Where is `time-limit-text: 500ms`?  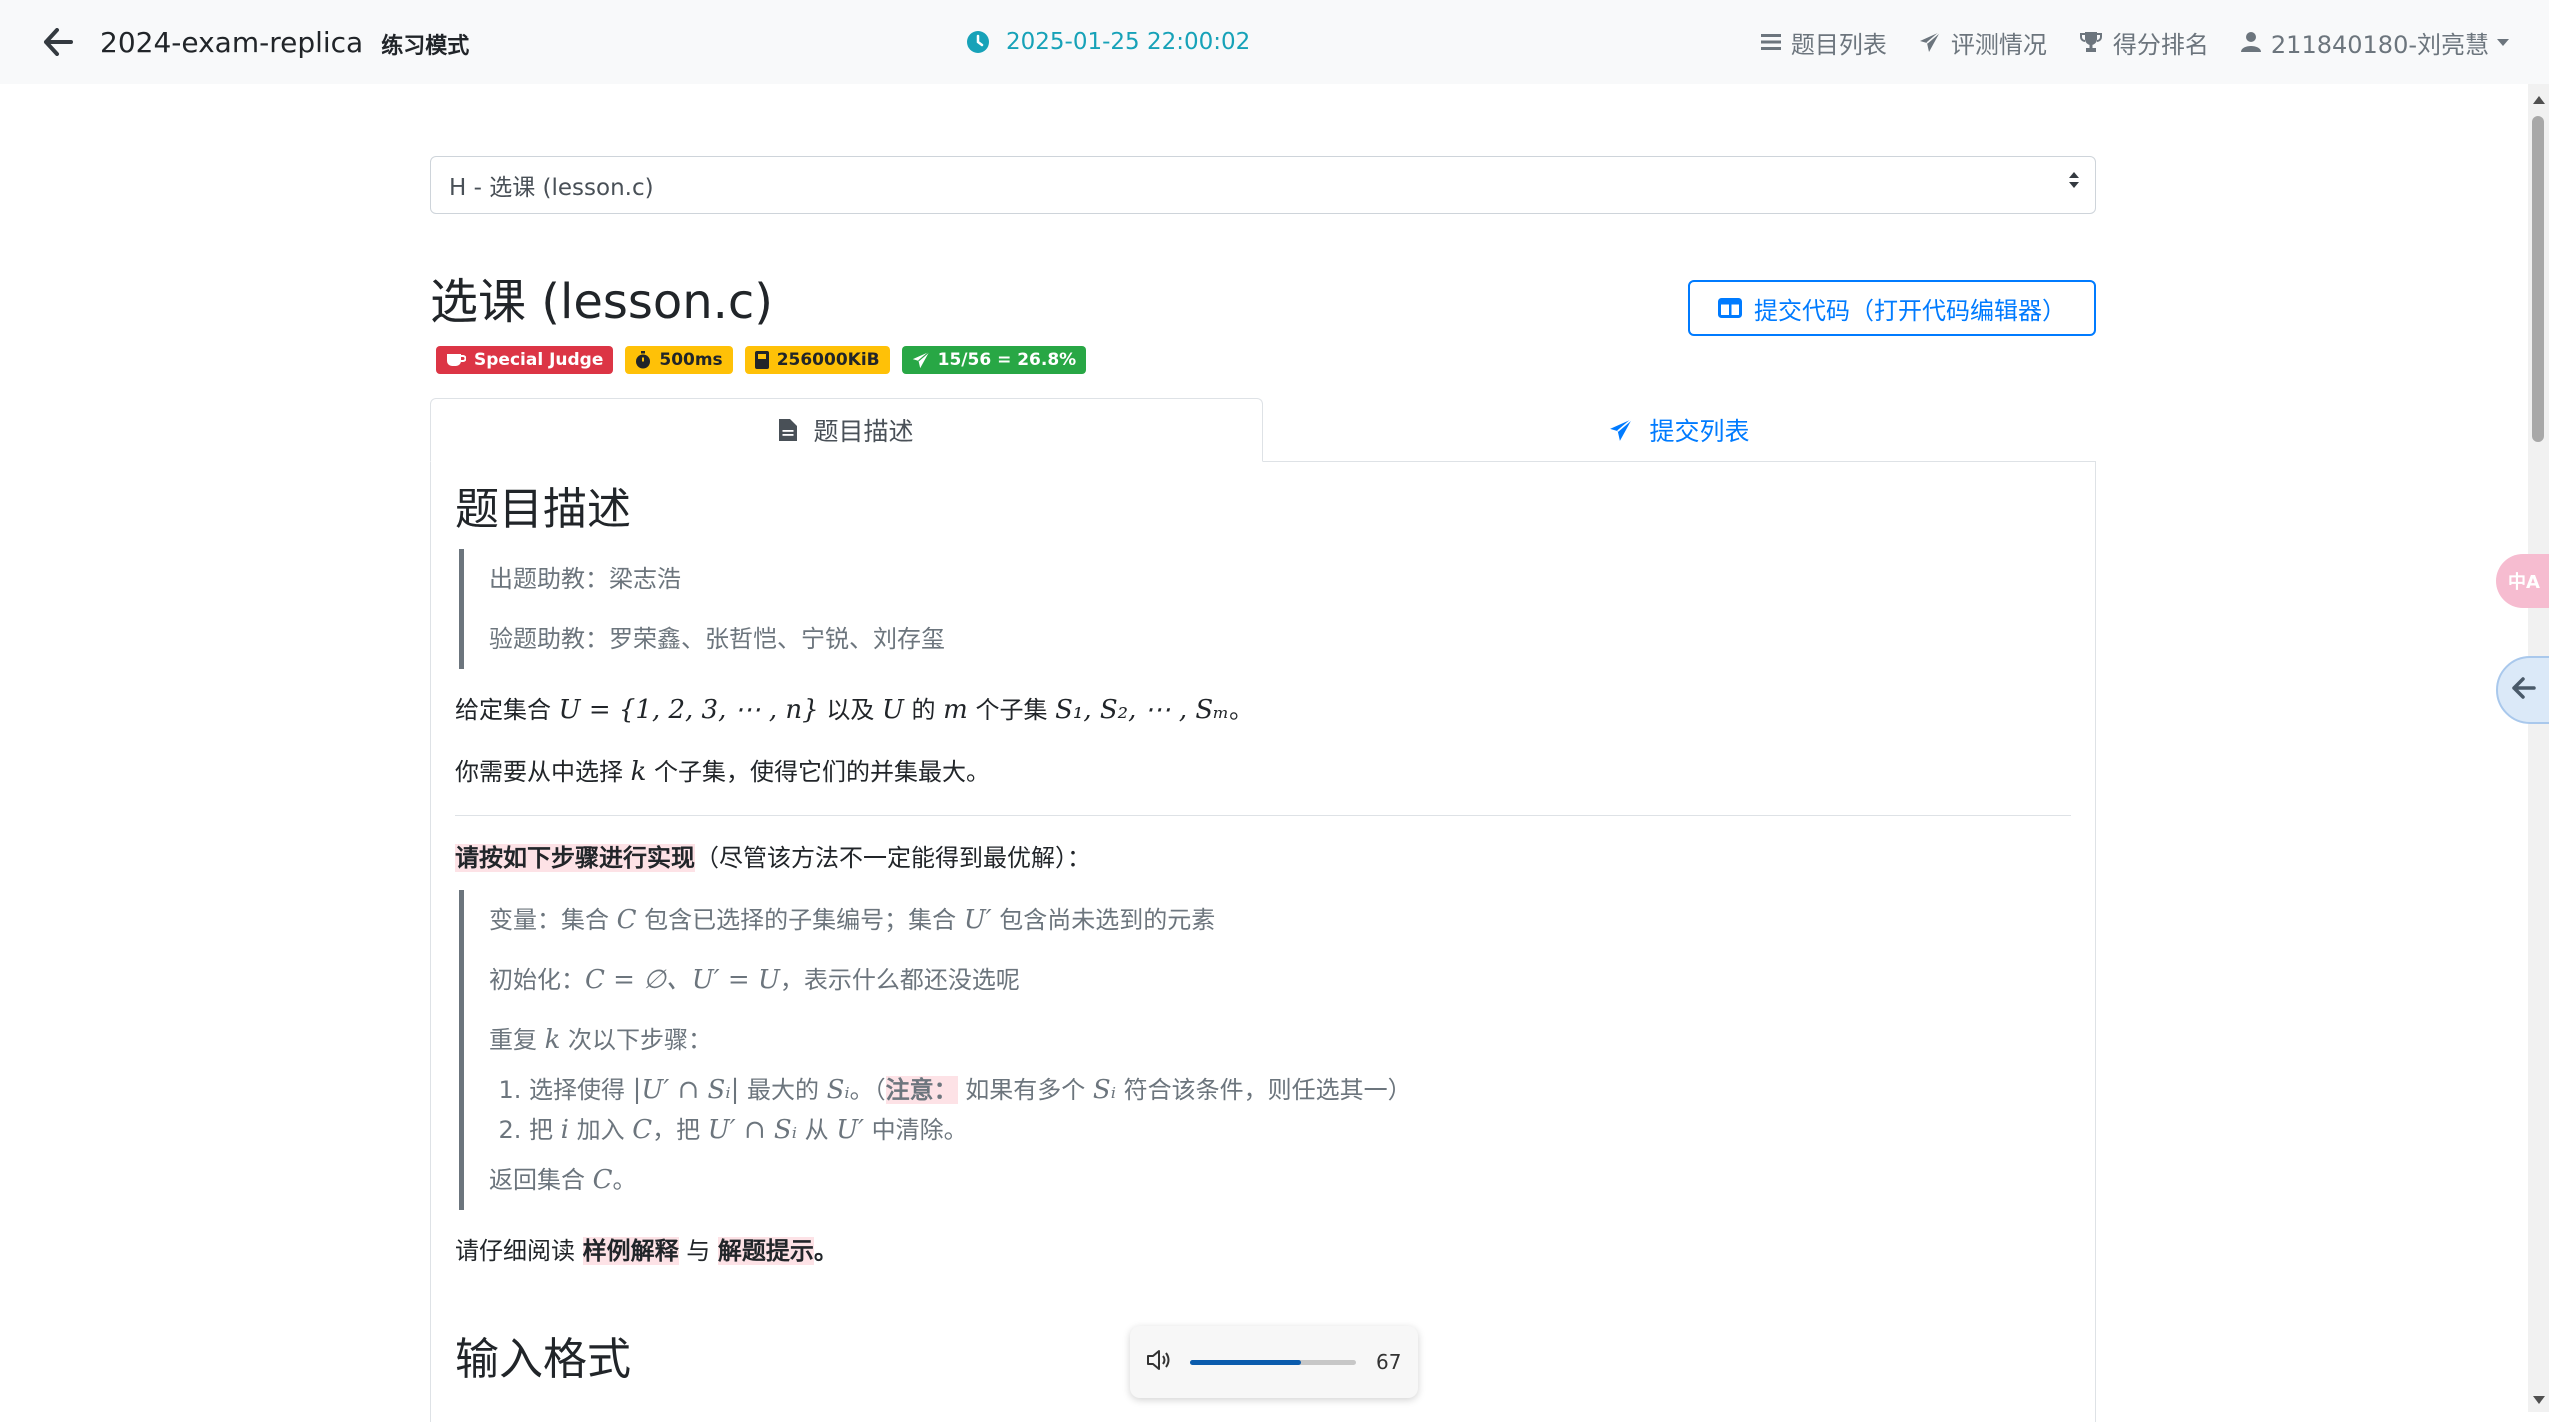 time-limit-text: 500ms is located at coordinates (691, 360).